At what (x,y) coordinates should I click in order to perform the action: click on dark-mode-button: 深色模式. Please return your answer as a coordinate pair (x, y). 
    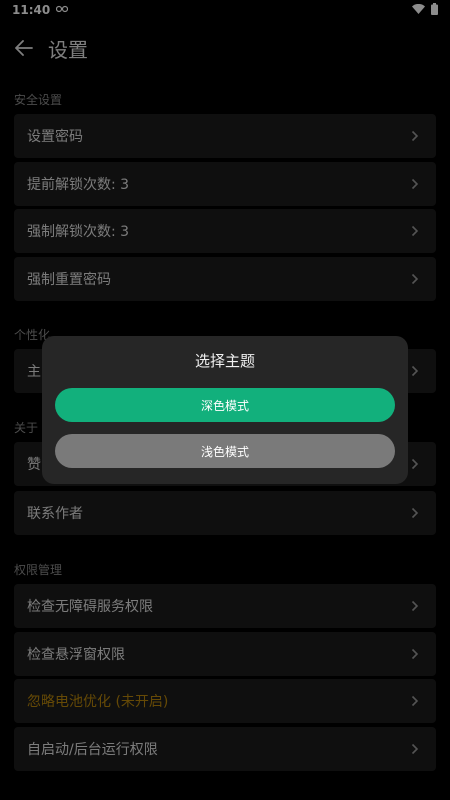
    Looking at the image, I should click on (225, 405).